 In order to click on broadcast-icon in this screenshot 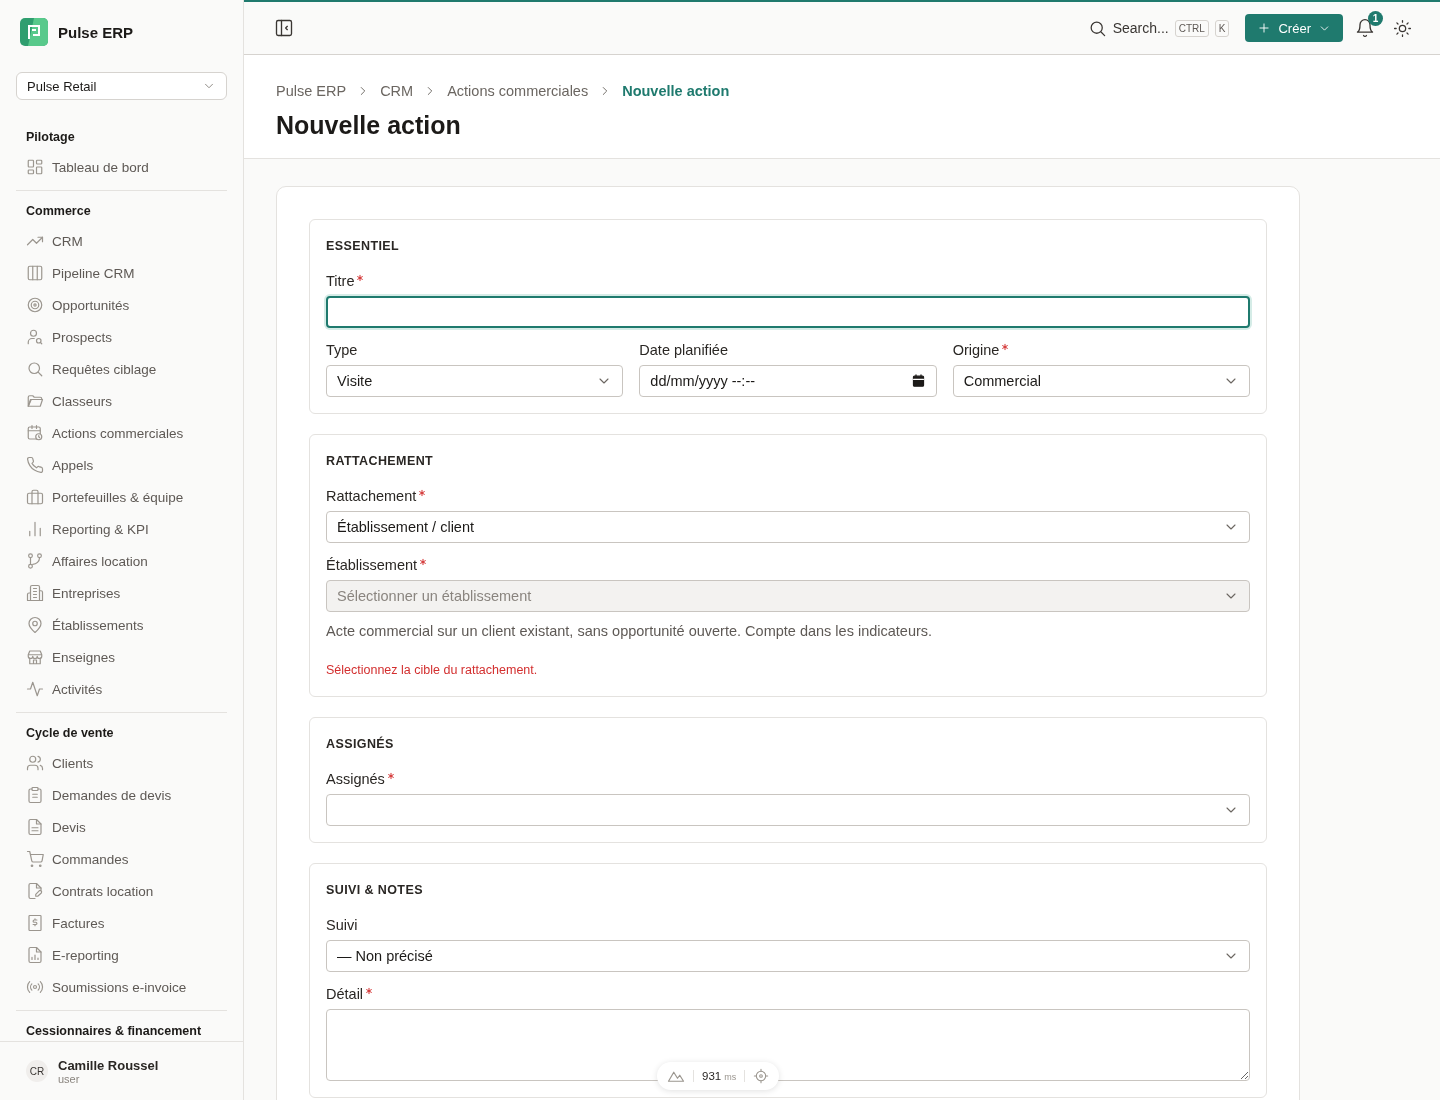, I will do `click(35, 987)`.